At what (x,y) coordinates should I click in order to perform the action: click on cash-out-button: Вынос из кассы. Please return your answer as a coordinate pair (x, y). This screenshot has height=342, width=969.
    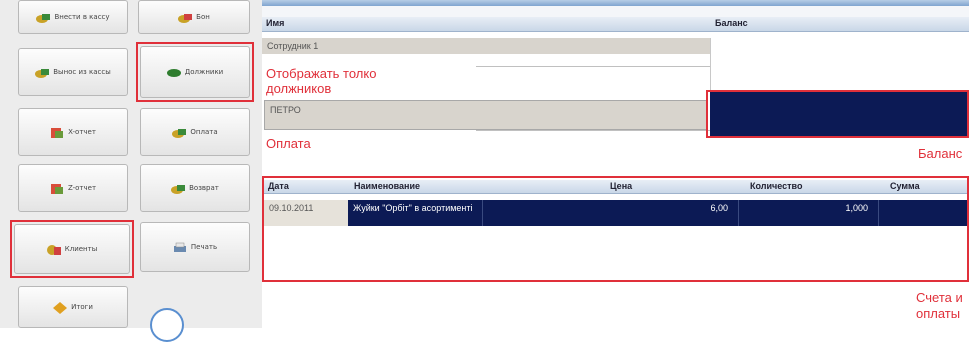
    Looking at the image, I should click on (73, 72).